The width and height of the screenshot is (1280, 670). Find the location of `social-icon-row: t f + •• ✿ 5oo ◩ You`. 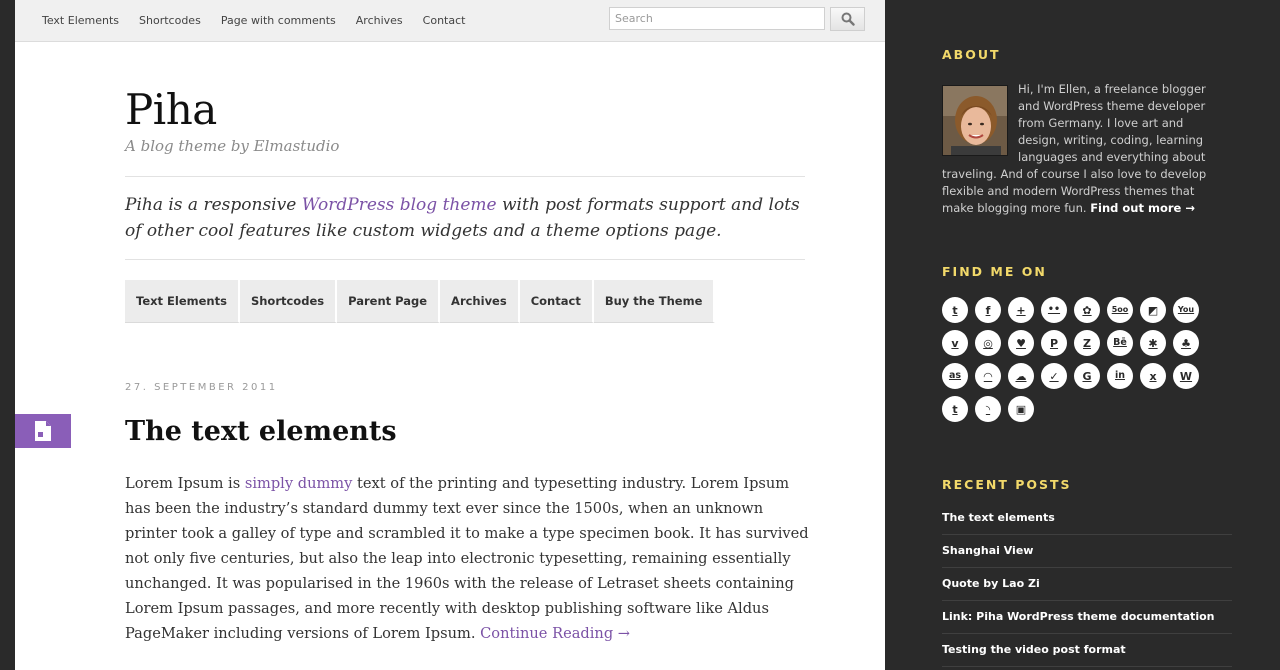

social-icon-row: t f + •• ✿ 5oo ◩ You is located at coordinates (1077, 313).